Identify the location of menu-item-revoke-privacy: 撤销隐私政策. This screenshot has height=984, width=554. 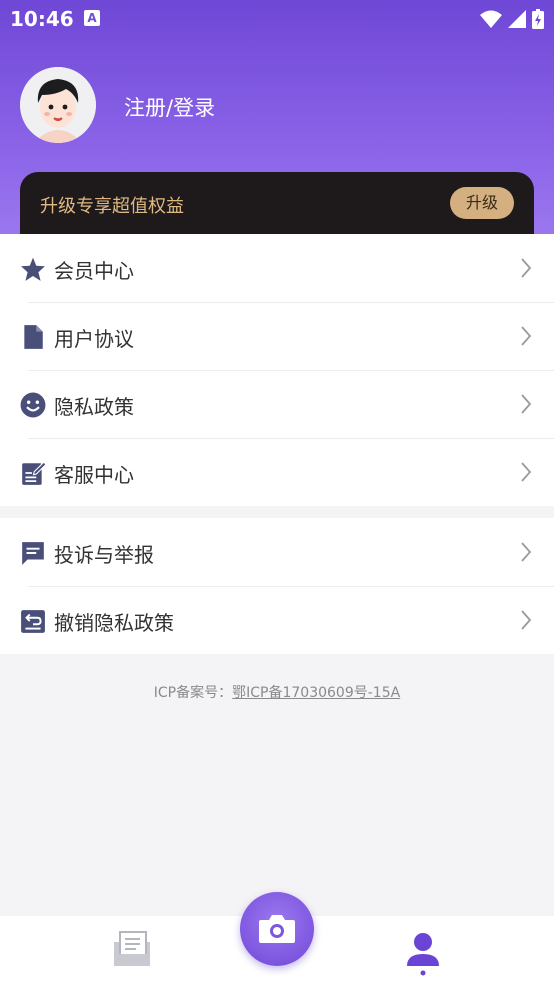
(277, 620).